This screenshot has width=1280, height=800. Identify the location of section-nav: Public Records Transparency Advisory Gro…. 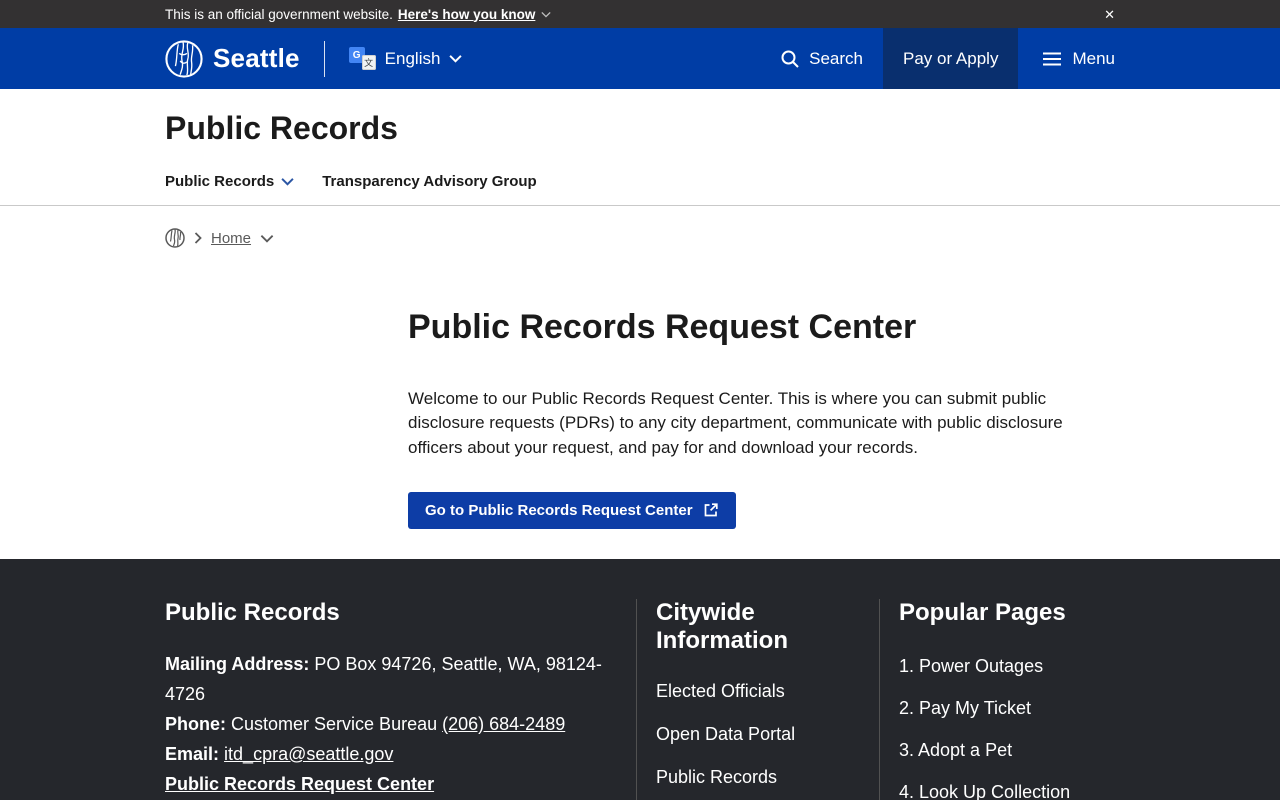
(640, 189).